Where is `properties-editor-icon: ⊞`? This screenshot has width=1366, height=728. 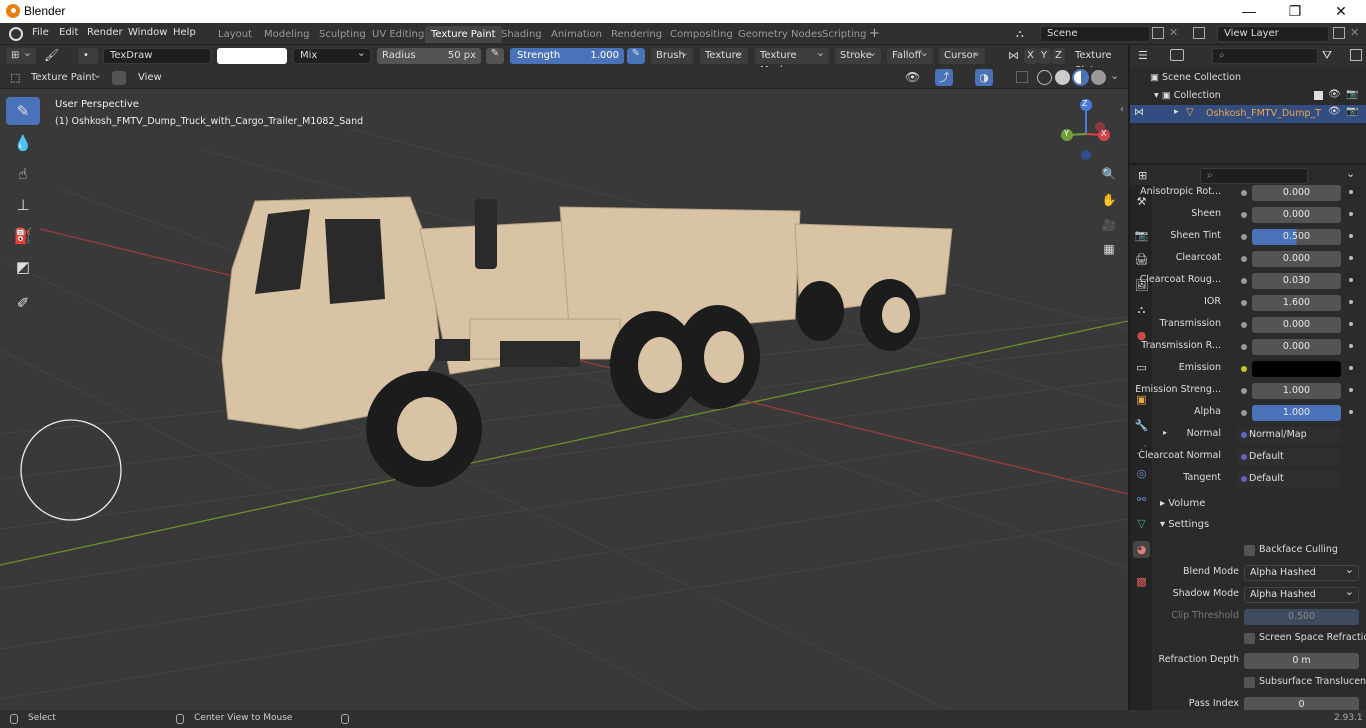 properties-editor-icon: ⊞ is located at coordinates (1142, 175).